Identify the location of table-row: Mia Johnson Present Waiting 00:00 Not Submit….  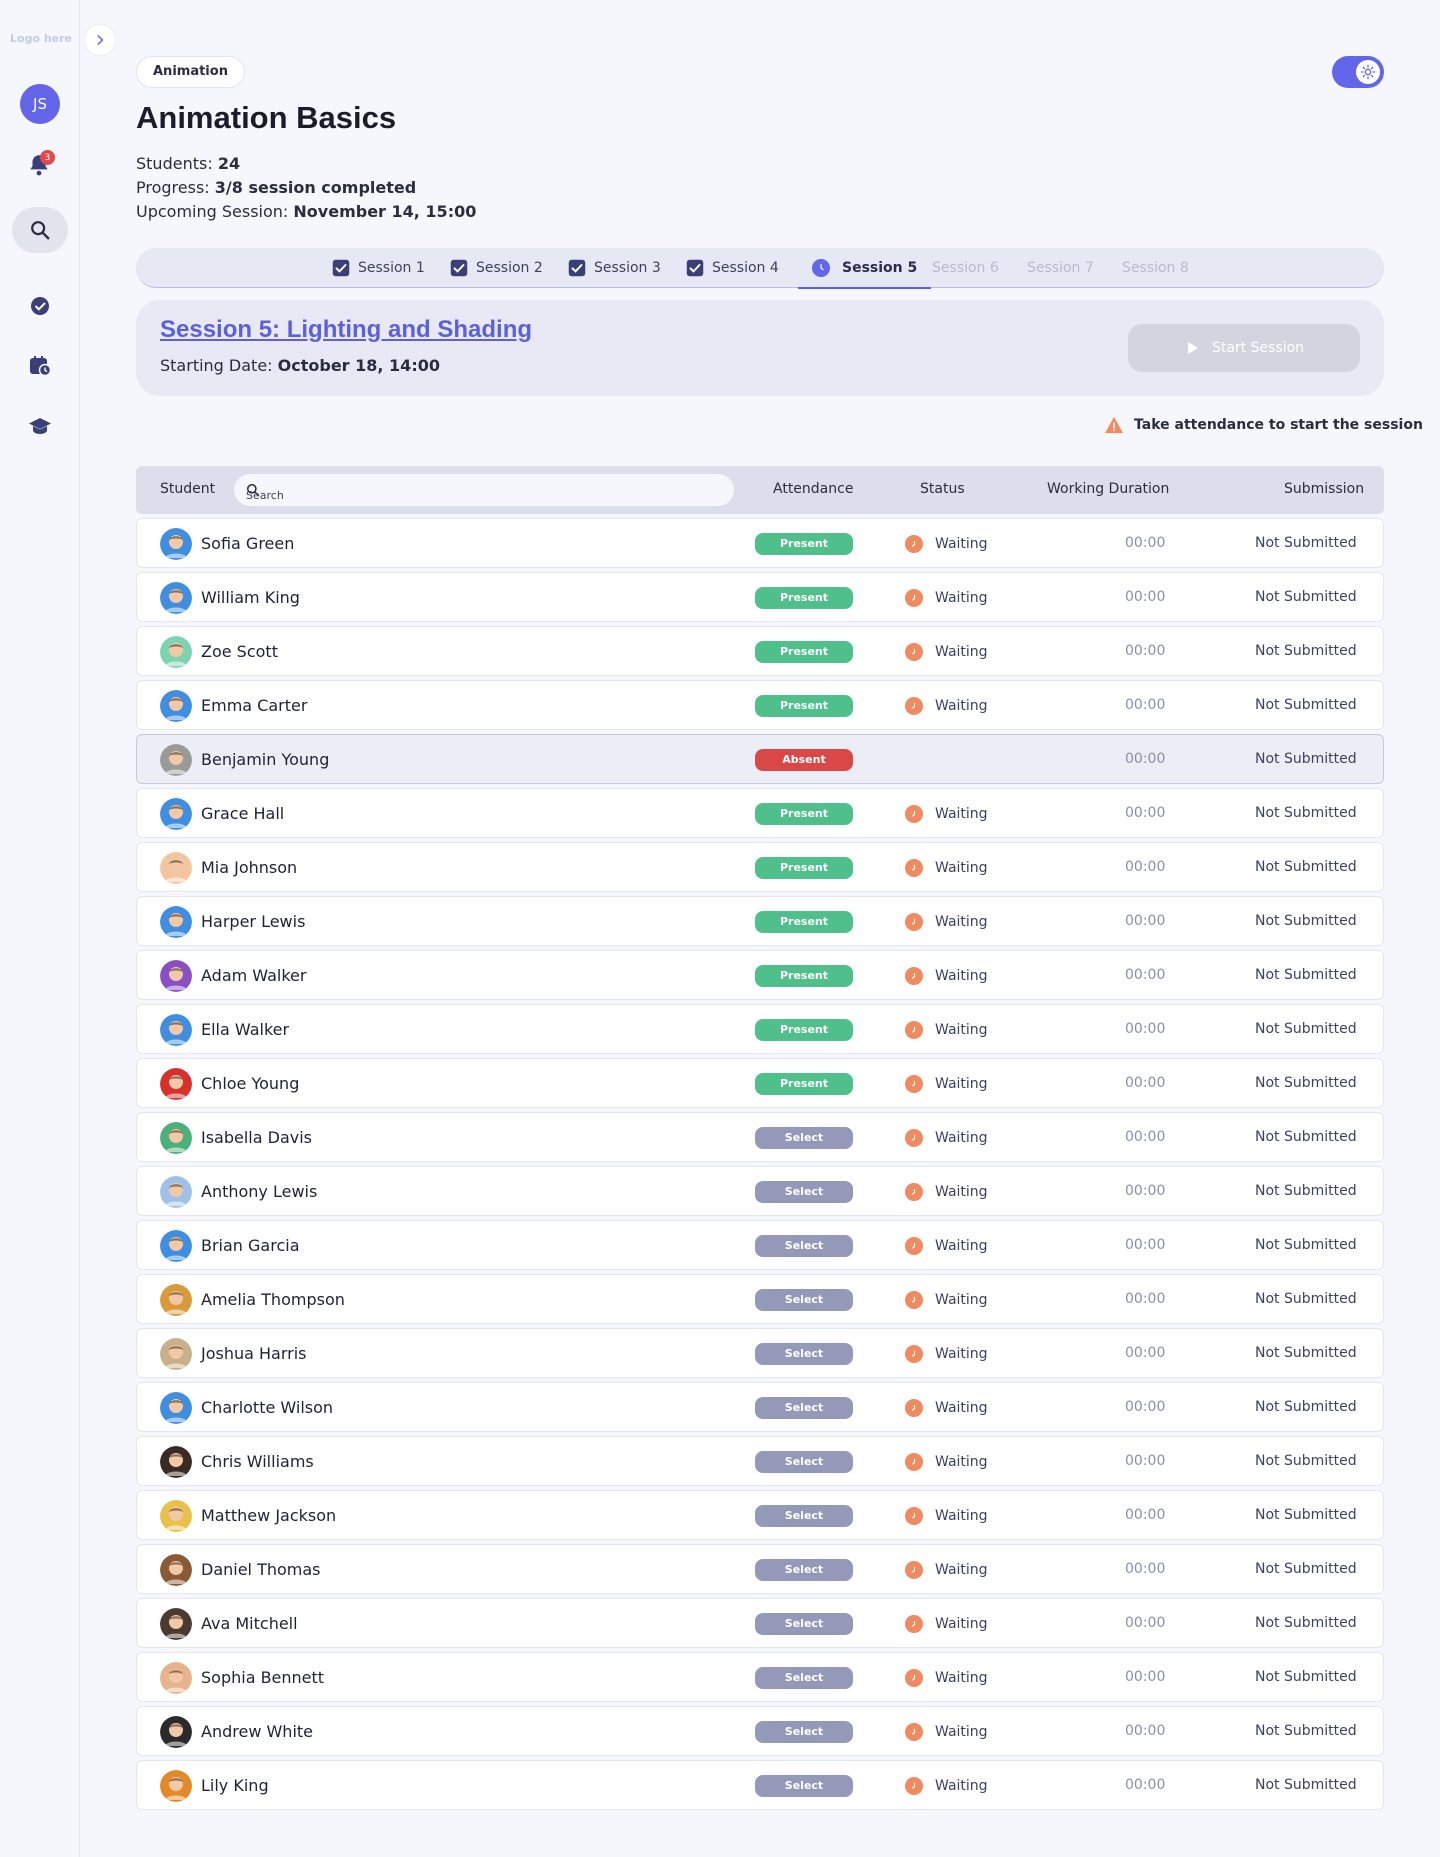
(760, 867).